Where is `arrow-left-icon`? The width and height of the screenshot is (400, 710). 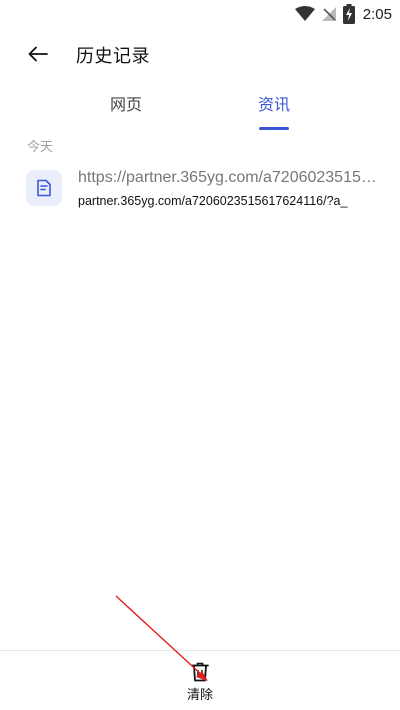
arrow-left-icon is located at coordinates (38, 54).